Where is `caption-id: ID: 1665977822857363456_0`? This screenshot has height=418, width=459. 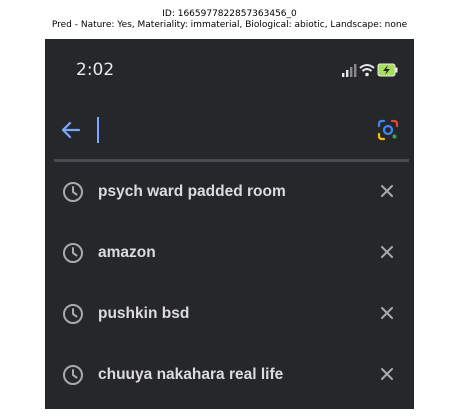 caption-id: ID: 1665977822857363456_0 is located at coordinates (229, 14).